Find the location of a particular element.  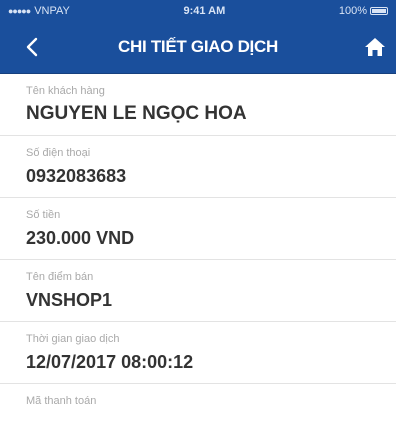

status-bar: ●●●●● VNPAY 9:41 AM 100% is located at coordinates (198, 10).